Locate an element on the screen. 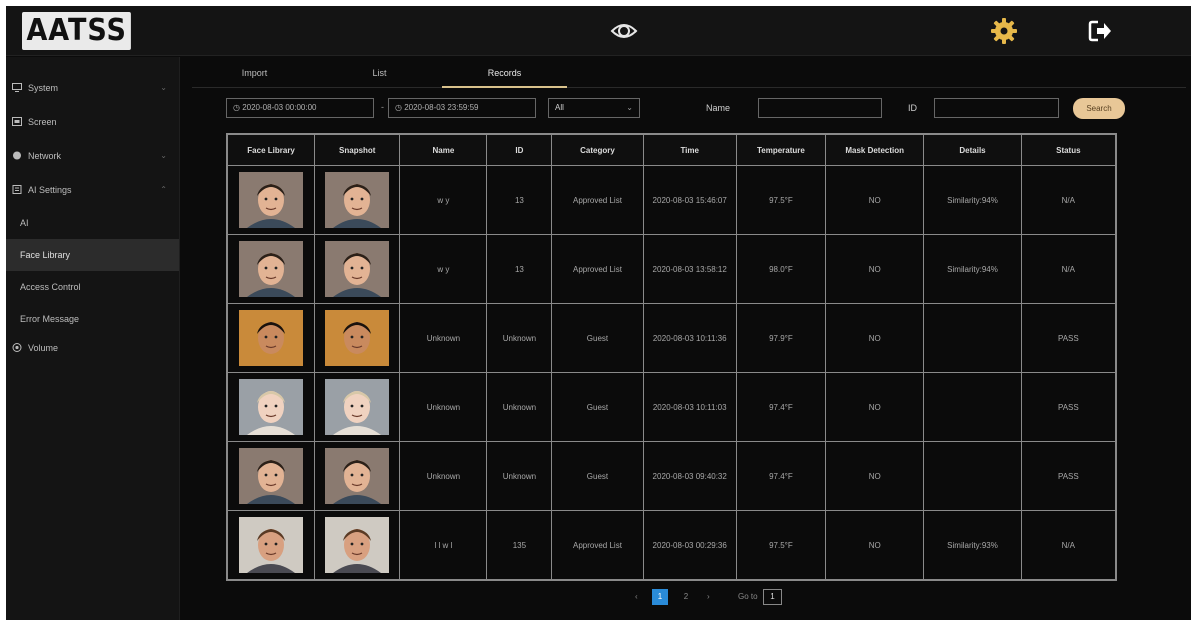 This screenshot has width=1197, height=626. search-button: Search is located at coordinates (1099, 108).